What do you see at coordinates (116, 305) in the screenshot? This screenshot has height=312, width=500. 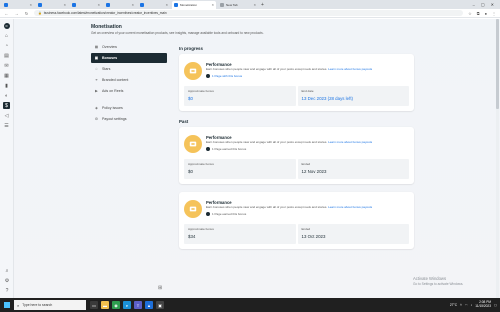 I see `chrome-icon: ◉` at bounding box center [116, 305].